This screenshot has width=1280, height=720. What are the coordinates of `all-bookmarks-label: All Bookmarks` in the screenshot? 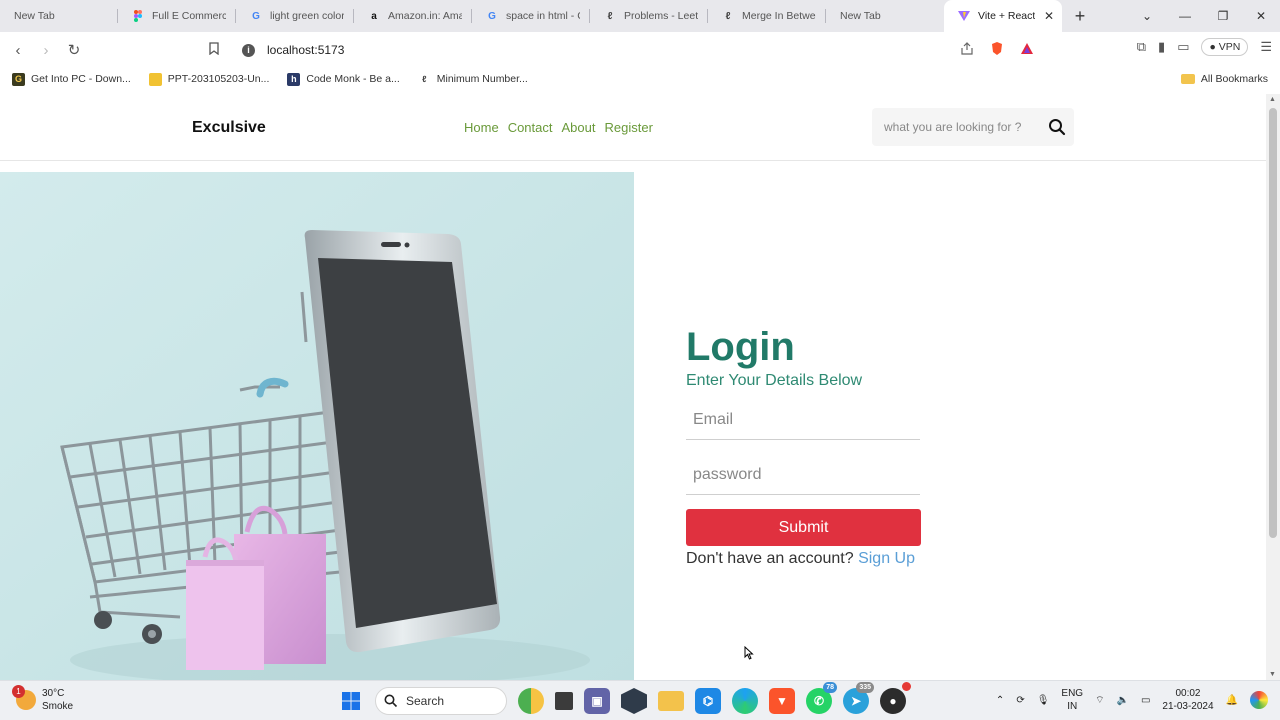 It's located at (1234, 79).